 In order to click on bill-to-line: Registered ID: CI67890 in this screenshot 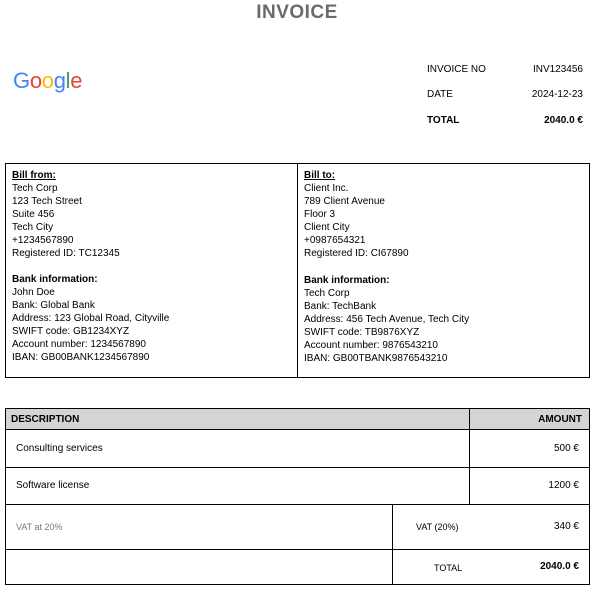, I will do `click(356, 253)`.